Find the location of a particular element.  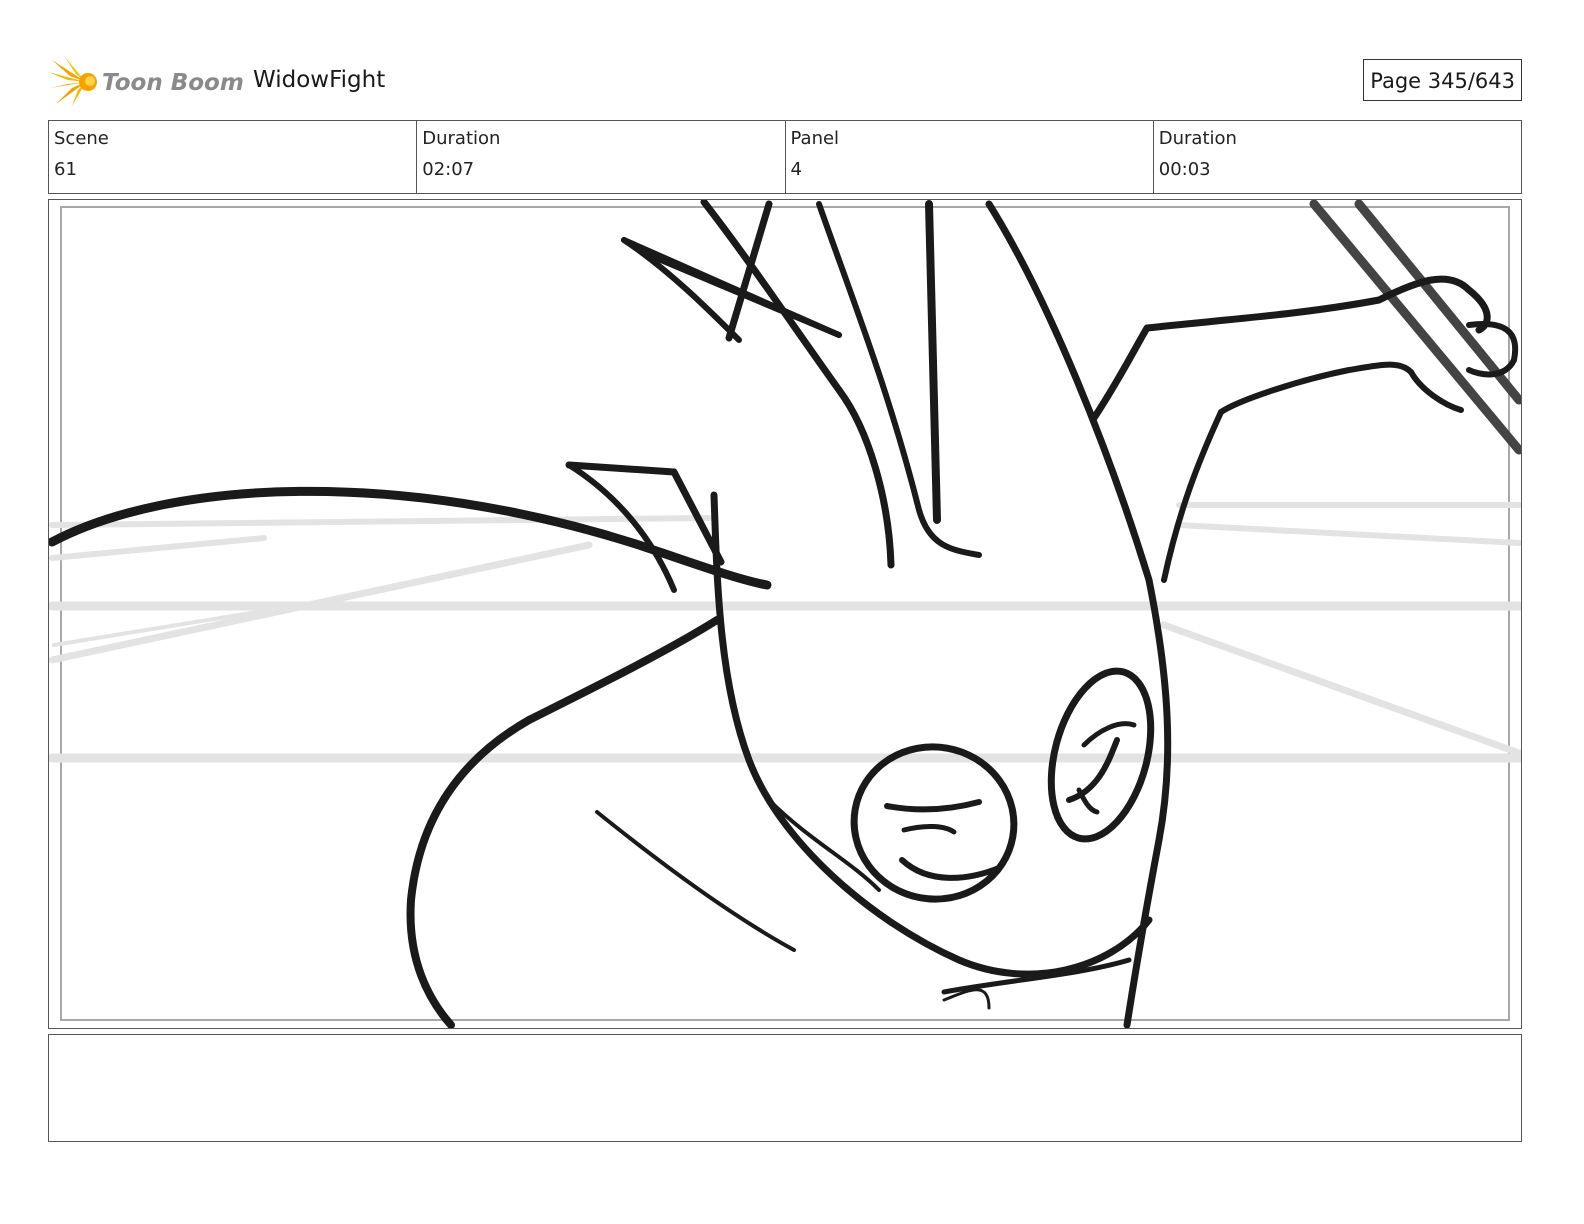

panel-cell: Panel 4 is located at coordinates (970, 157).